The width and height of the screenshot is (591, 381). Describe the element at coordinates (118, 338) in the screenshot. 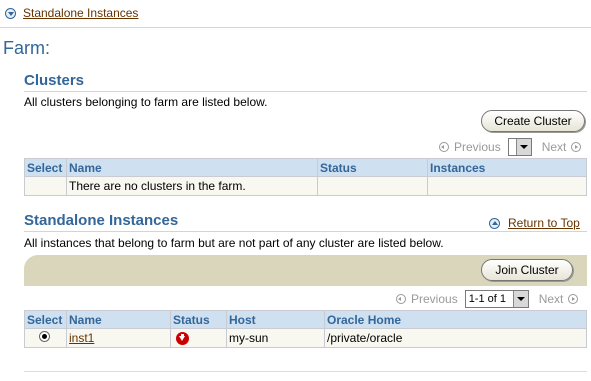

I see `name-cell: inst1` at that location.